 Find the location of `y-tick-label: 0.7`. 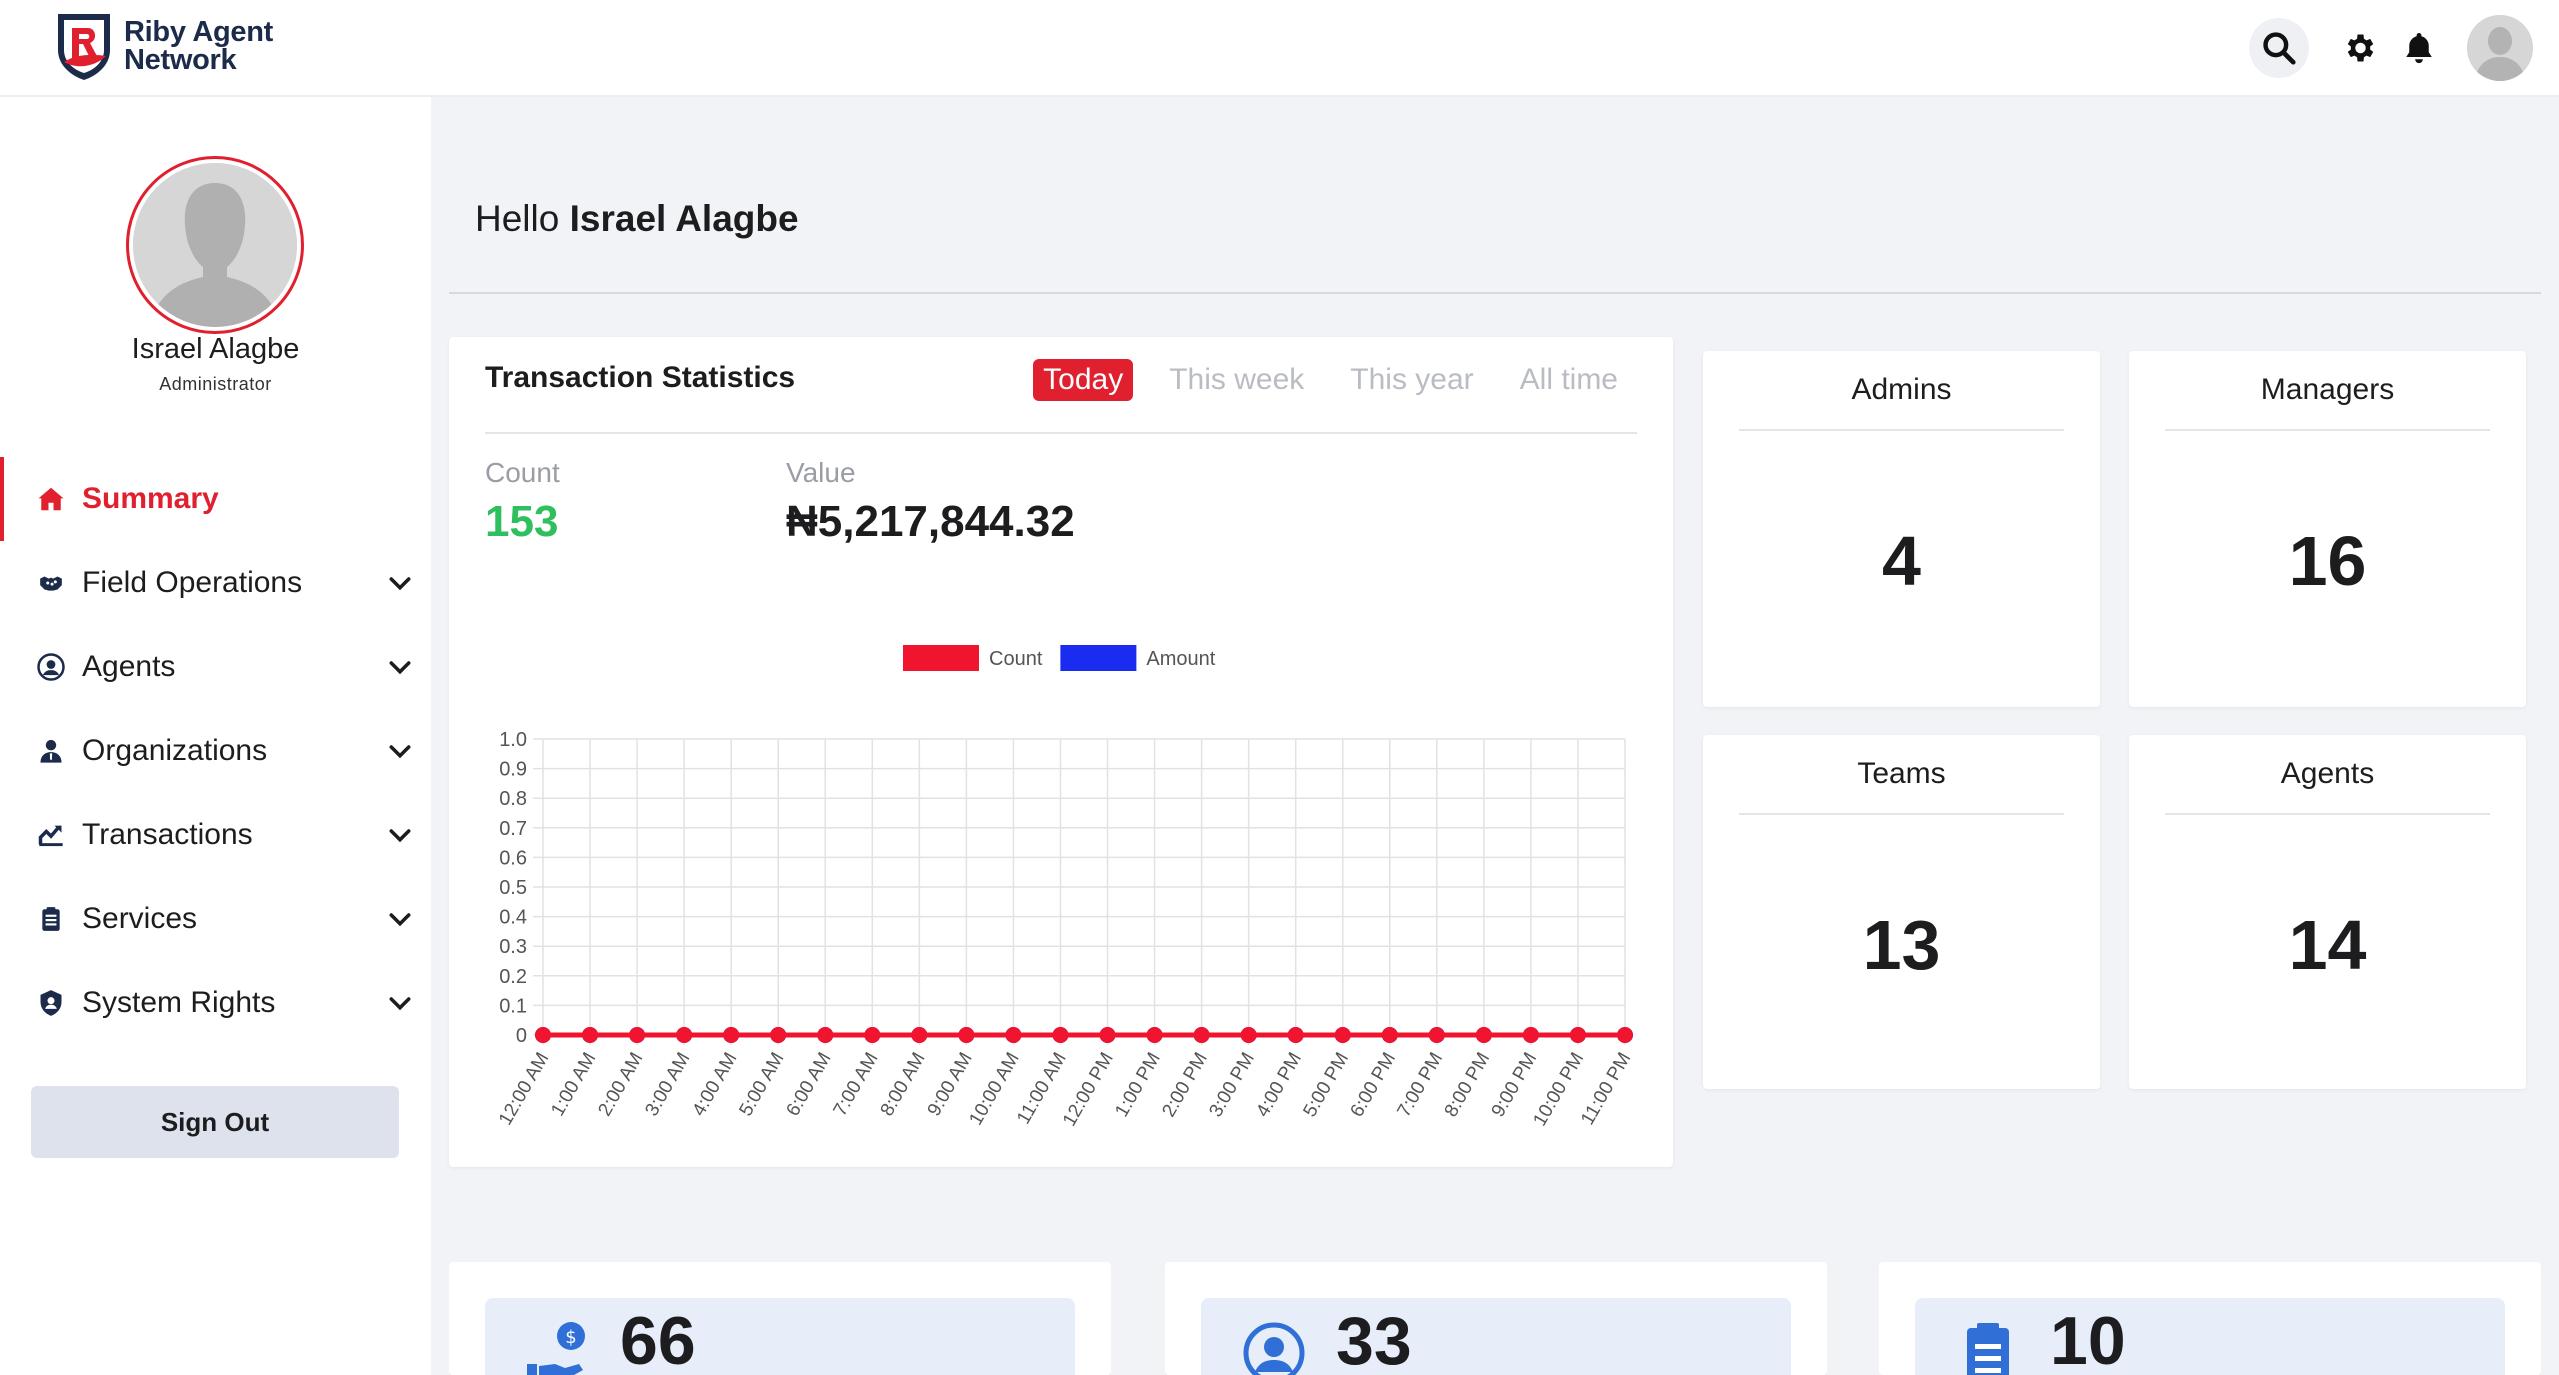

y-tick-label: 0.7 is located at coordinates (513, 829).